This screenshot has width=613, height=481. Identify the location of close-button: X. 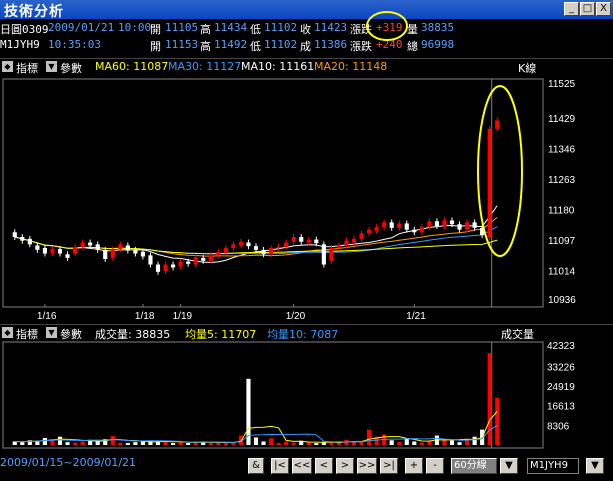
(603, 9).